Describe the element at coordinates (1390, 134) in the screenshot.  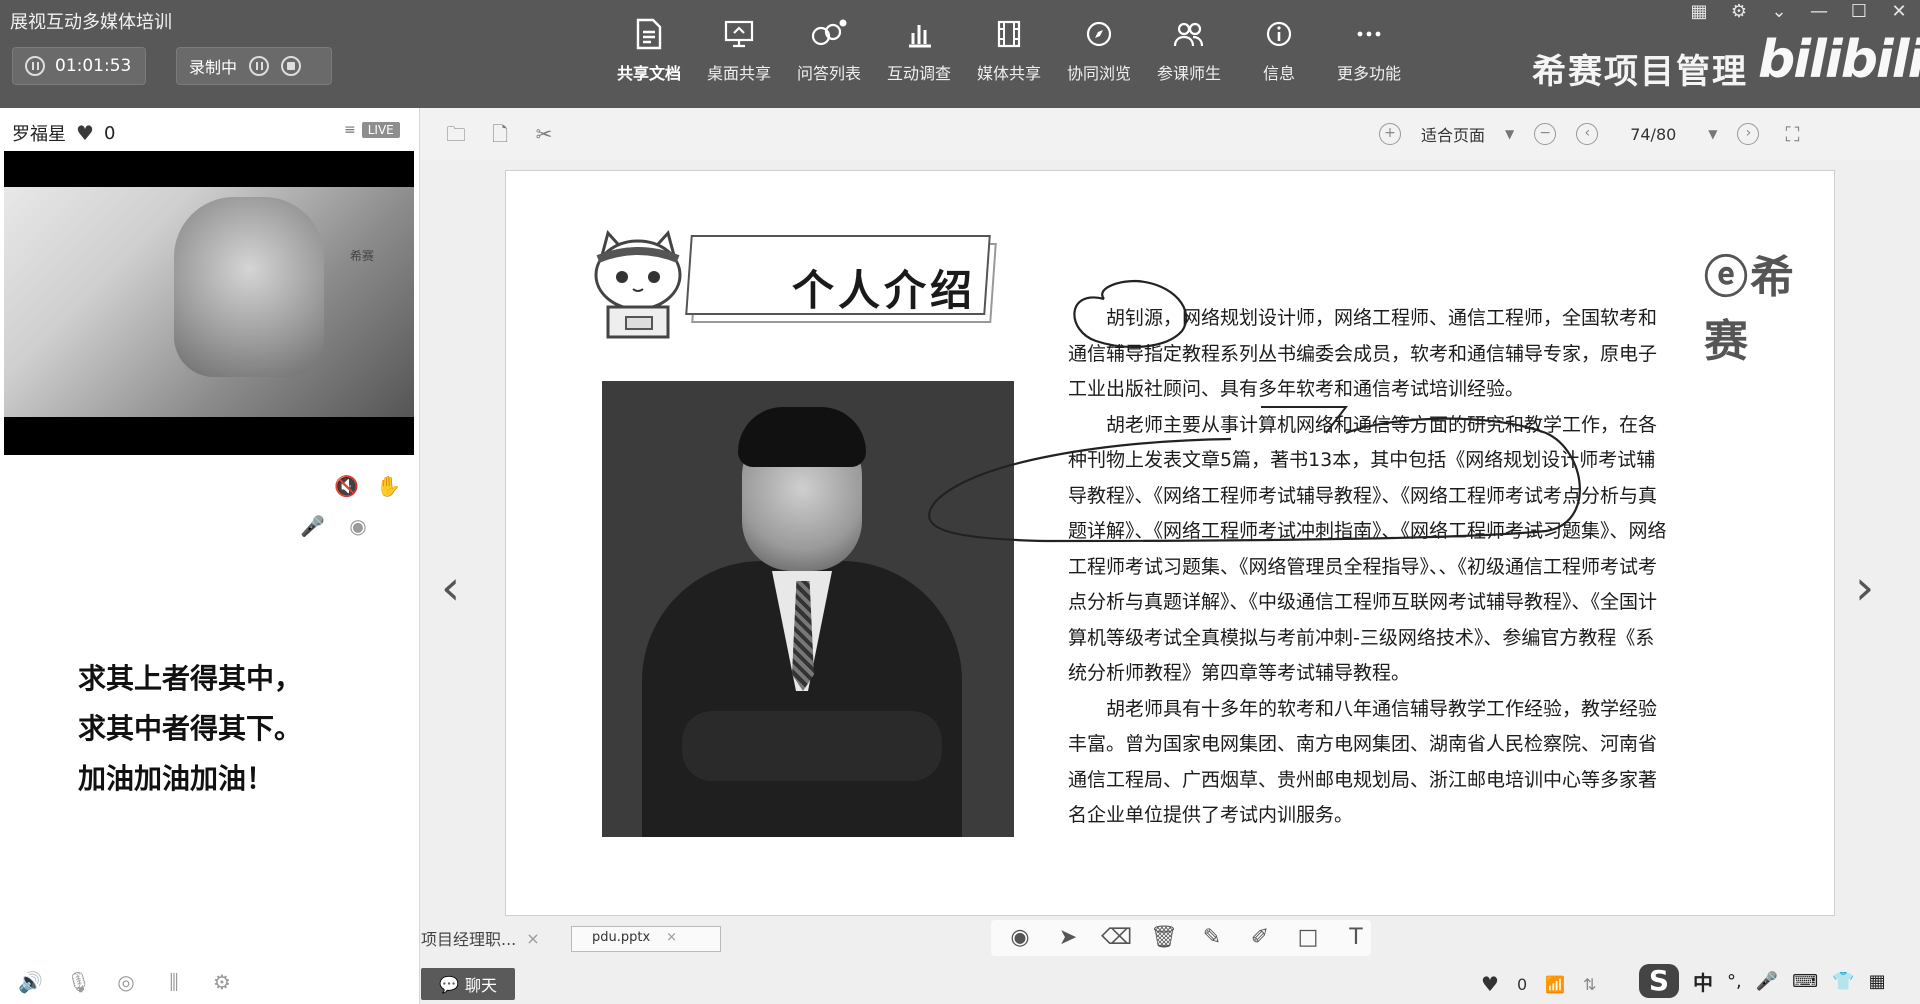
I see `zoom-in-icon: +` at that location.